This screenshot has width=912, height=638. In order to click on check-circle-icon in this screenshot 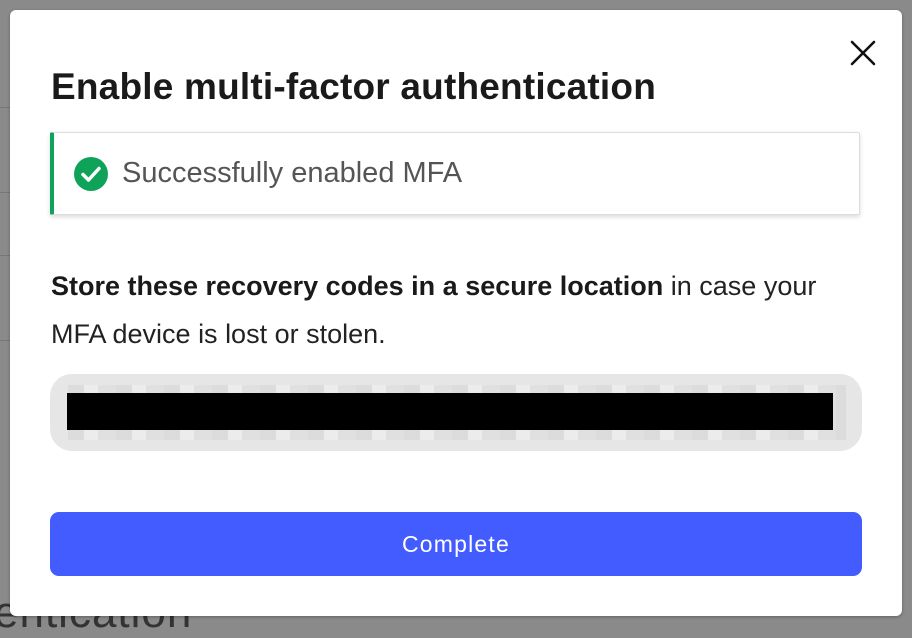, I will do `click(91, 173)`.